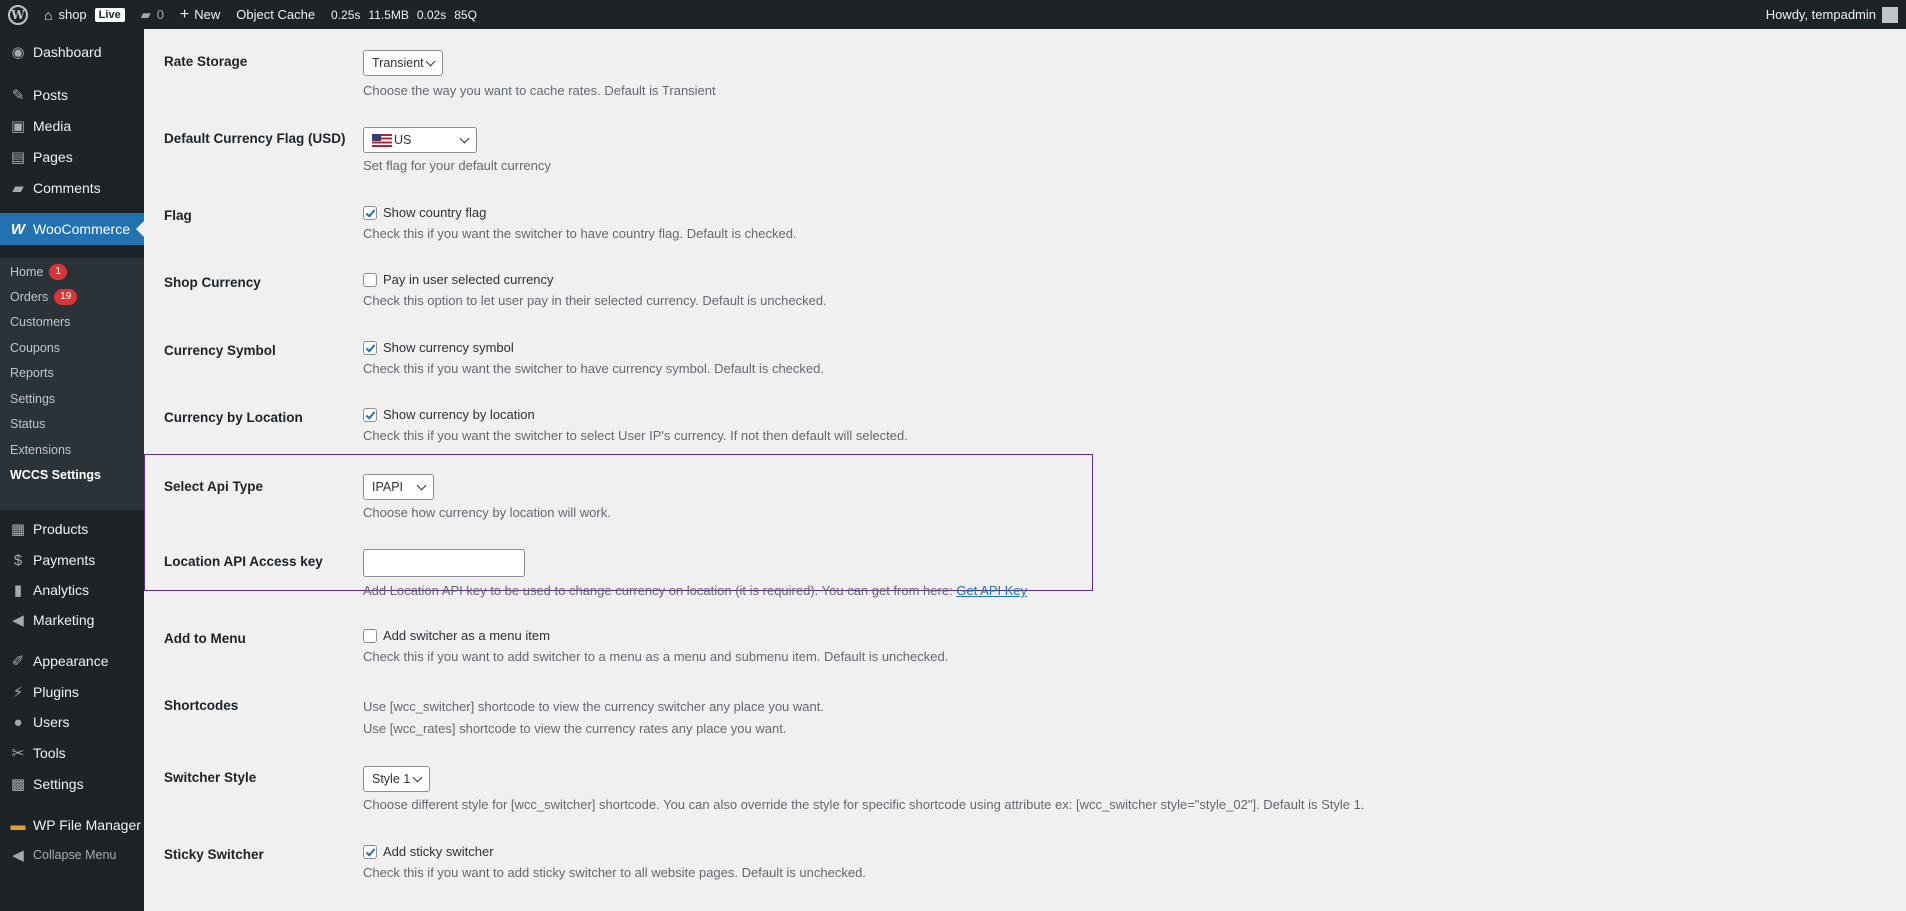 The image size is (1906, 911). I want to click on menu-item-pages: ▤ Pages, so click(72, 157).